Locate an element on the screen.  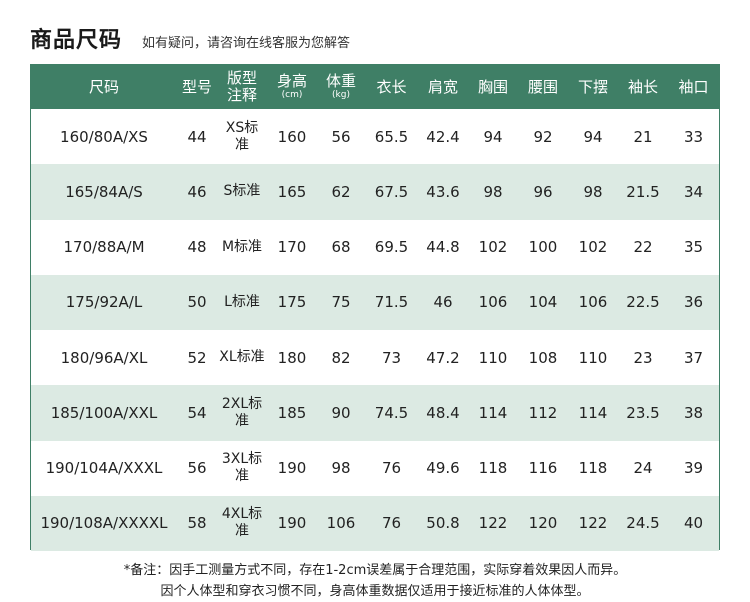
table-cell: 65.5 is located at coordinates (391, 136).